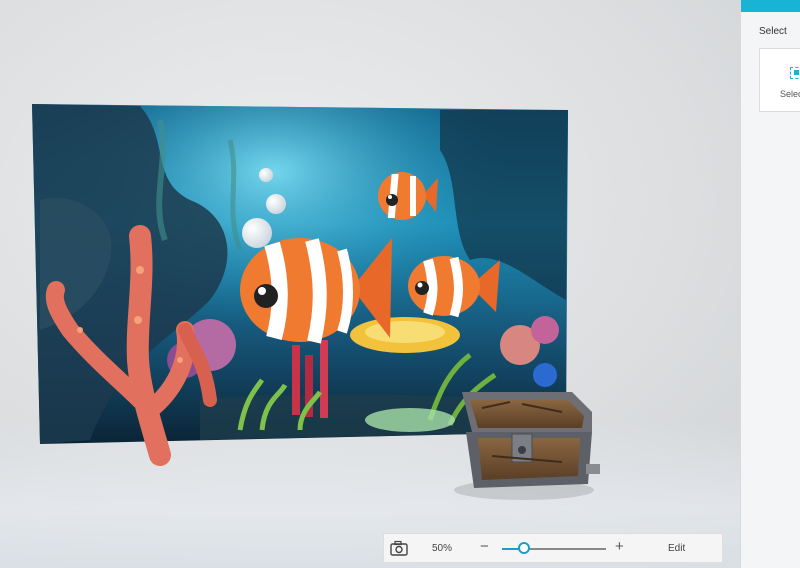 The image size is (800, 568). Describe the element at coordinates (524, 548) in the screenshot. I see `zoom-slider-thumb` at that location.